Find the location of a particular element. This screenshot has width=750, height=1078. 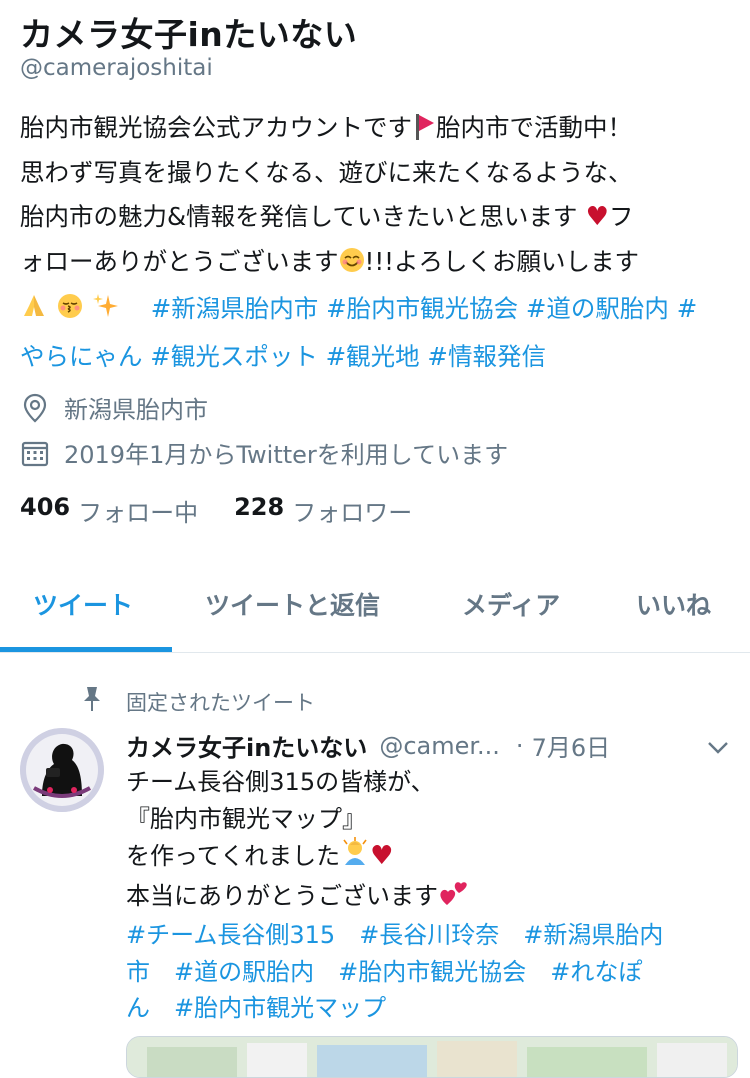

profile-tabs: ツイート ツイートと返信 メディア いいね is located at coordinates (375, 606).